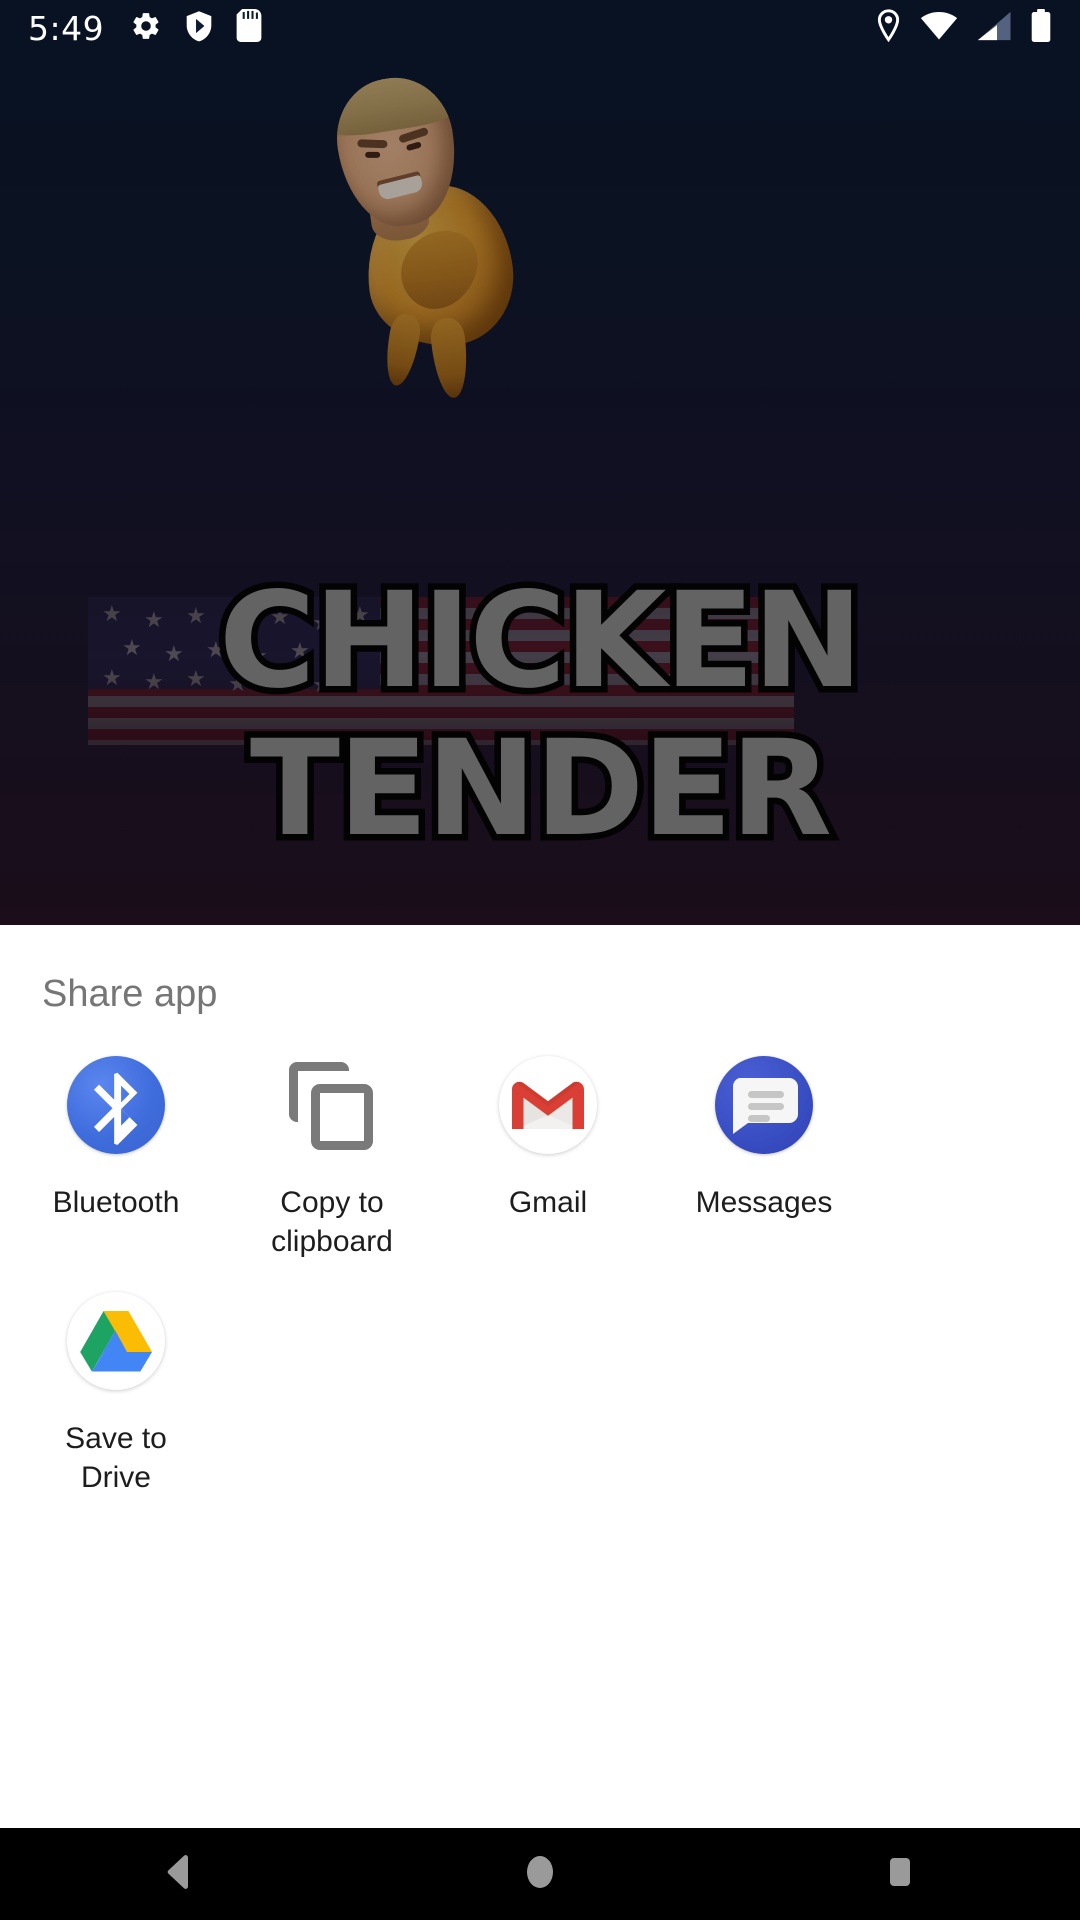 The image size is (1080, 1920). What do you see at coordinates (548, 1202) in the screenshot?
I see `share-target-label: Gmail` at bounding box center [548, 1202].